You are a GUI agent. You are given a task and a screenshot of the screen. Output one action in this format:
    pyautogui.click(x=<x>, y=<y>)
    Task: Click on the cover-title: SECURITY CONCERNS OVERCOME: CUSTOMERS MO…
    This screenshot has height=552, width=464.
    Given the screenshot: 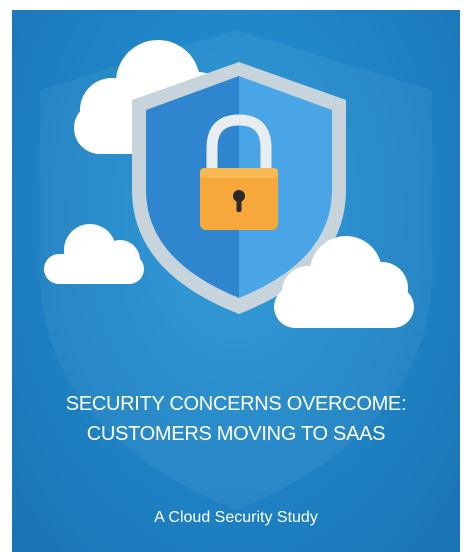 What is the action you would take?
    pyautogui.click(x=236, y=419)
    